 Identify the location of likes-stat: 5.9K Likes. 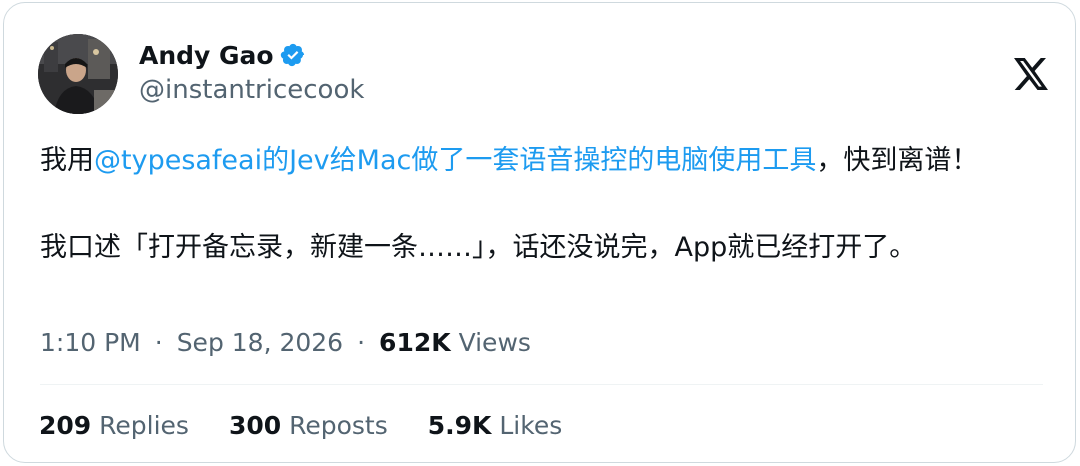
(495, 425).